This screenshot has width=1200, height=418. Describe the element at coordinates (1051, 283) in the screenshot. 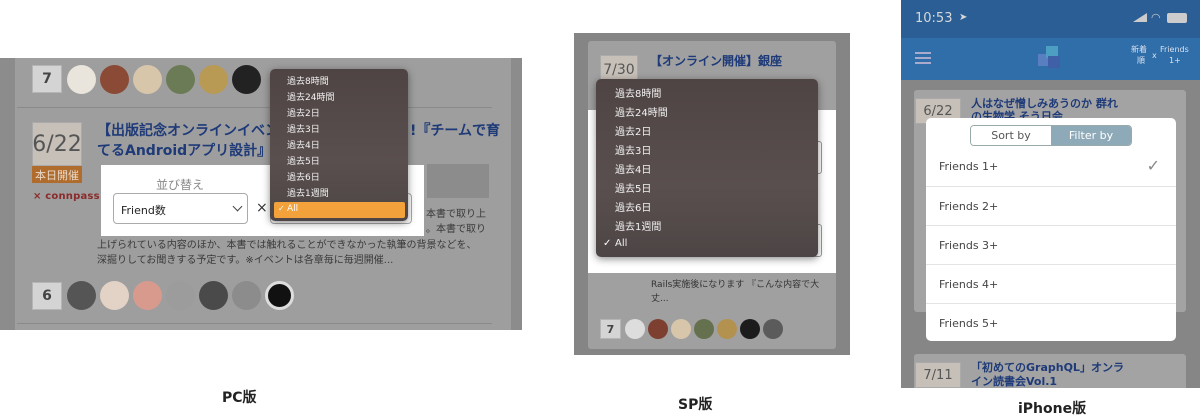

I see `filter-option-friends-4: Friends 4+` at that location.